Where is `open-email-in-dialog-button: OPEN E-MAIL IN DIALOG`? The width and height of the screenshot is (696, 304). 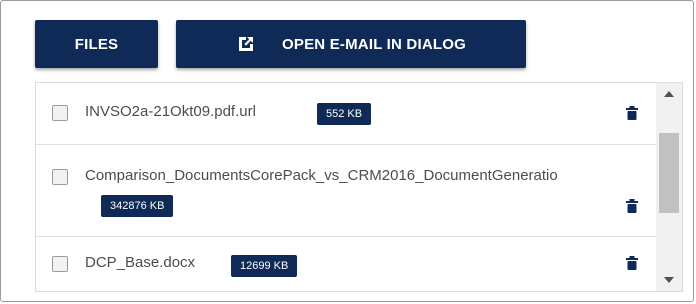
open-email-in-dialog-button: OPEN E-MAIL IN DIALOG is located at coordinates (351, 44).